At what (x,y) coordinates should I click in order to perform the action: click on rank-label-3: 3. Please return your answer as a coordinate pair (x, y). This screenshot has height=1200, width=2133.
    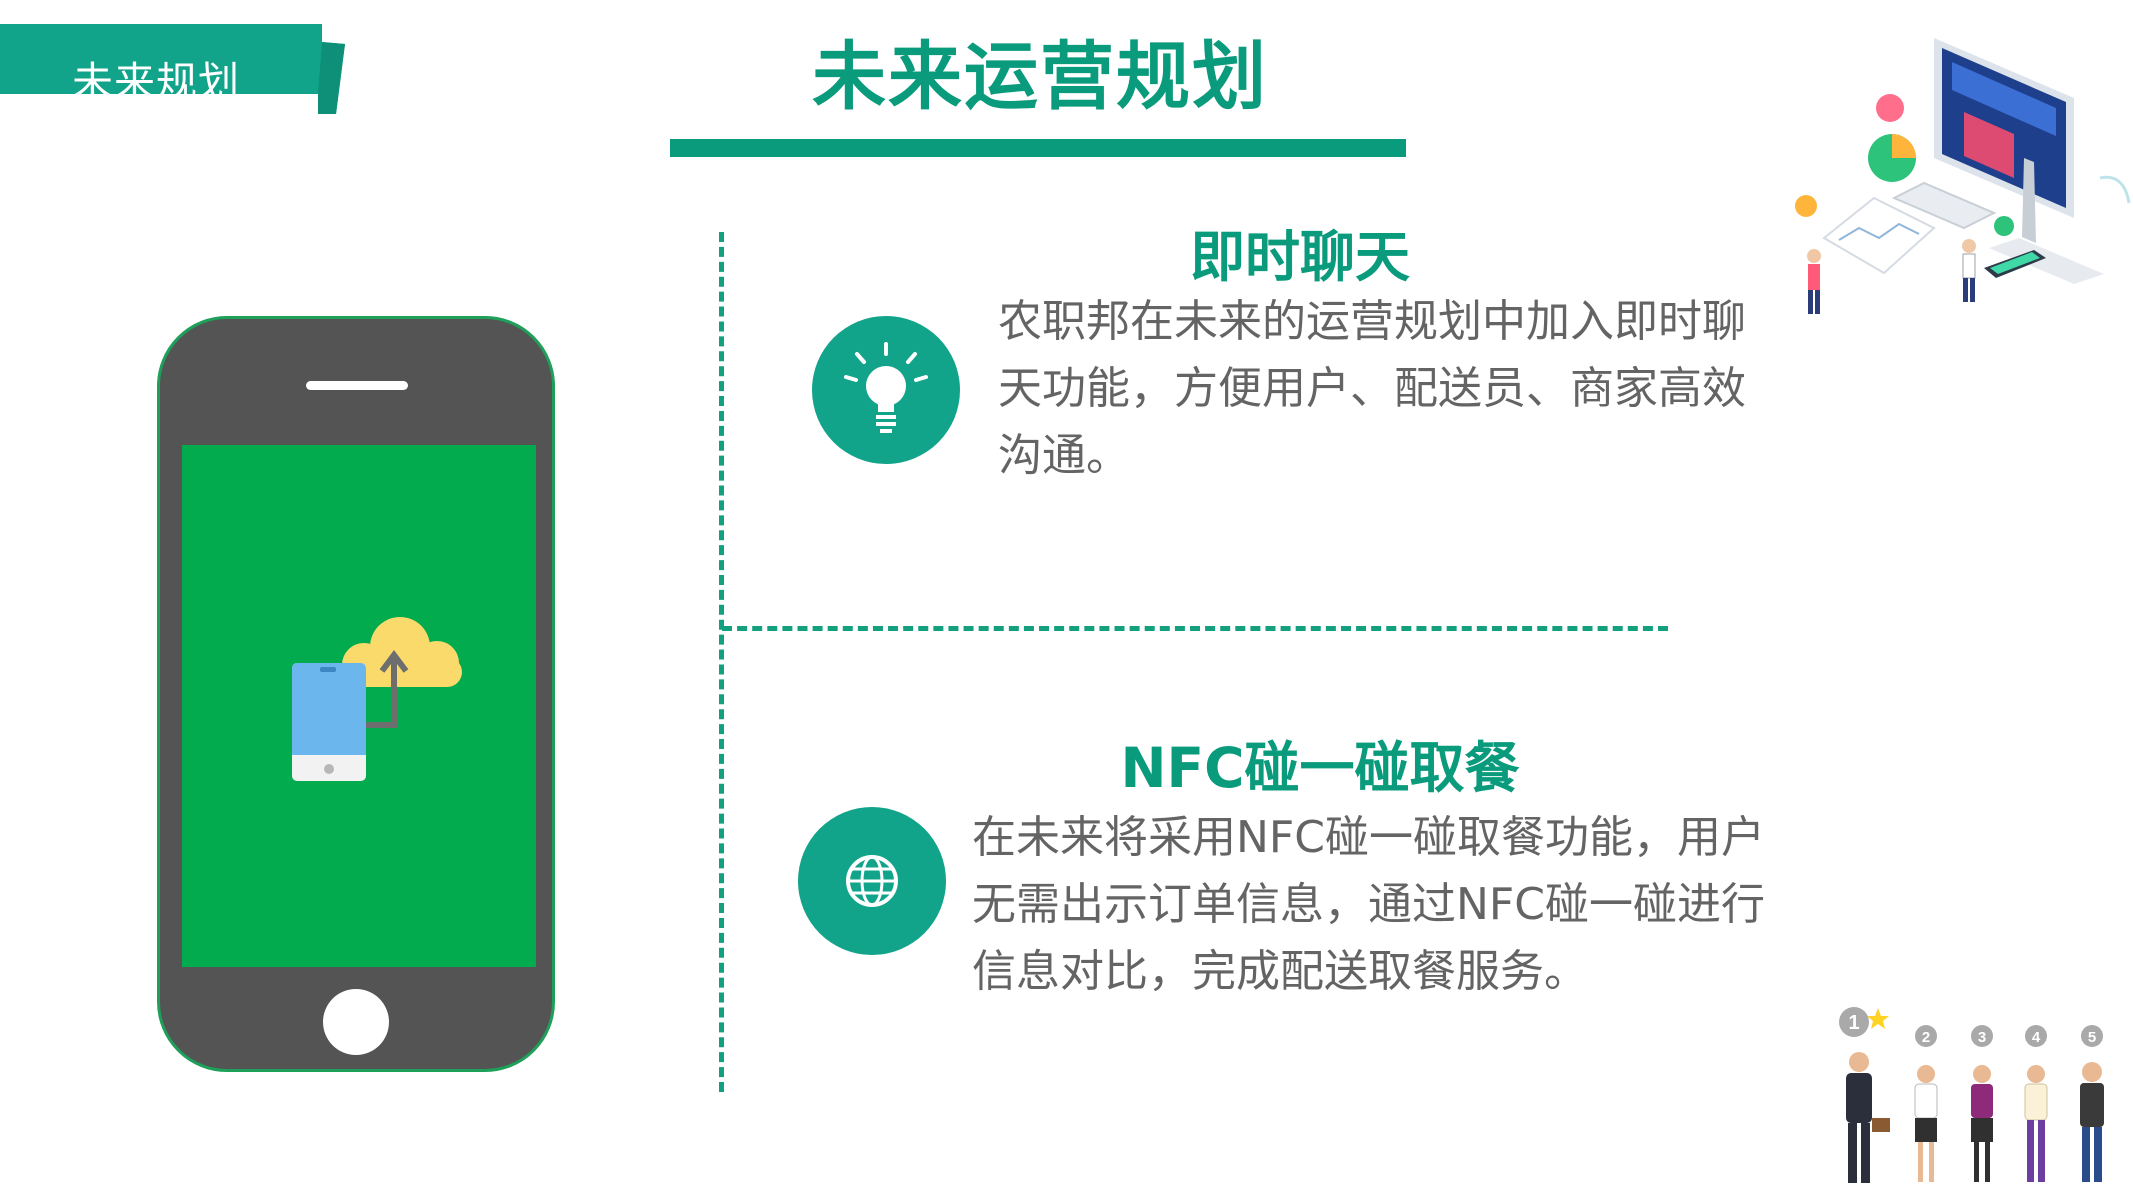
    Looking at the image, I should click on (1982, 1037).